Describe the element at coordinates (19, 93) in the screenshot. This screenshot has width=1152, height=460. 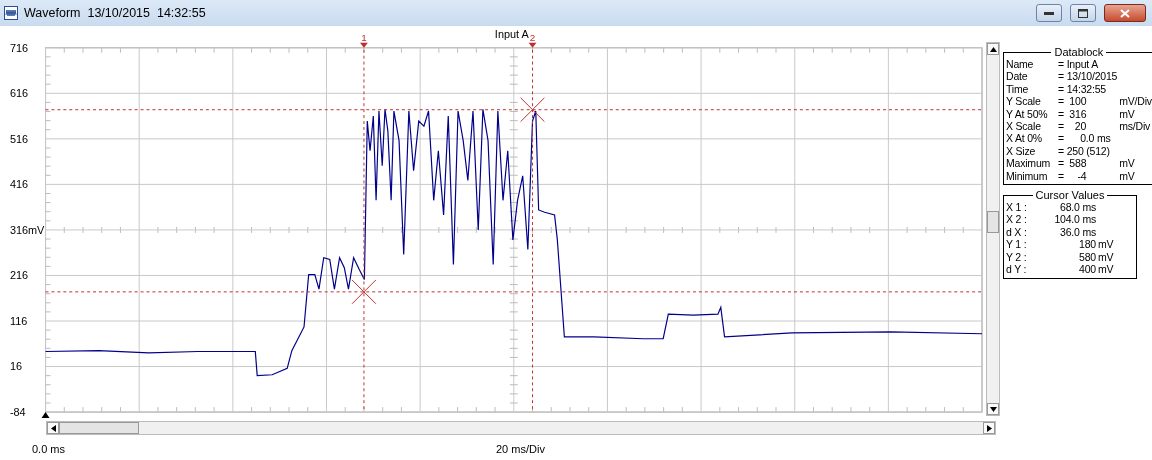
I see `axis-label: 616` at that location.